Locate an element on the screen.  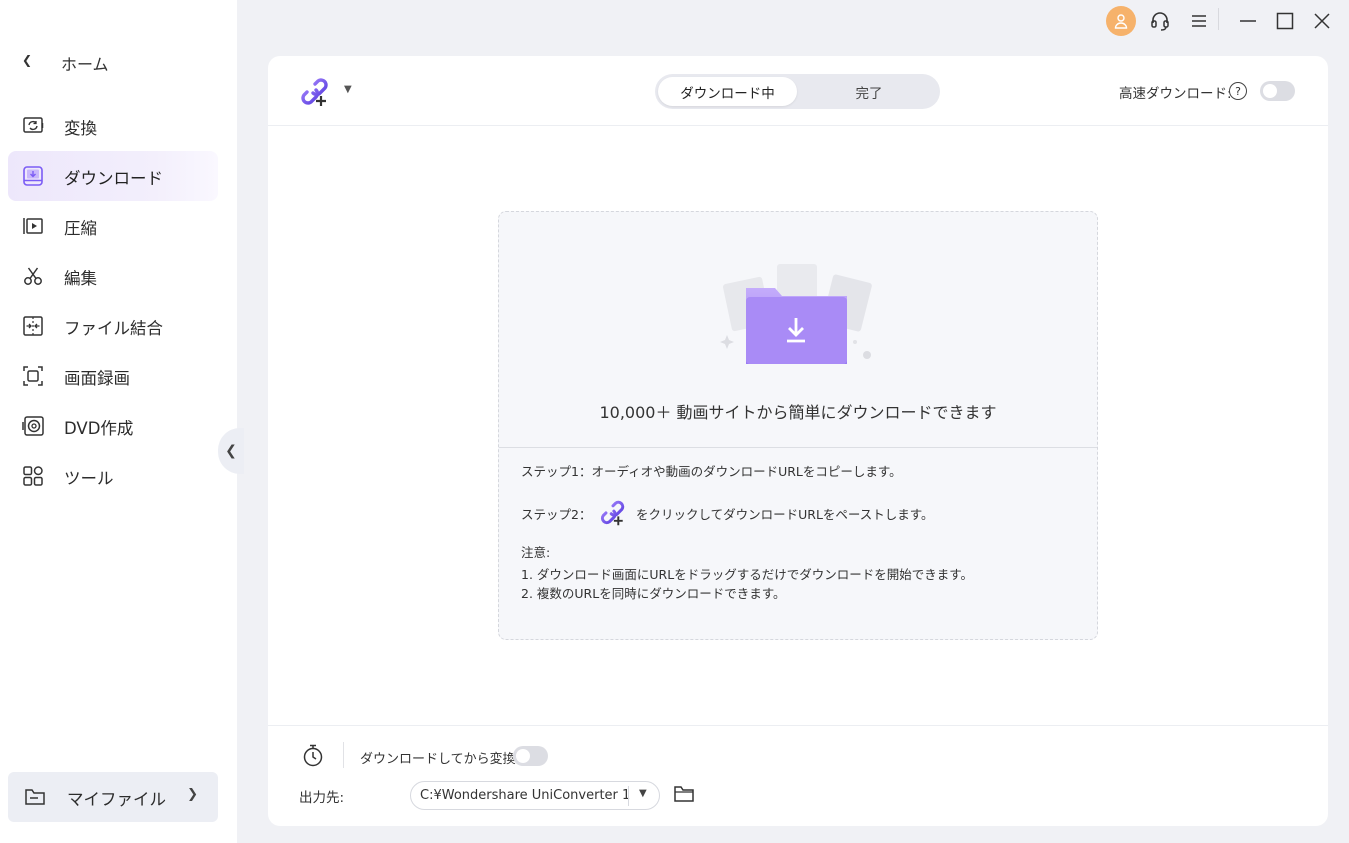
output-location-label: 出力先: is located at coordinates (322, 798).